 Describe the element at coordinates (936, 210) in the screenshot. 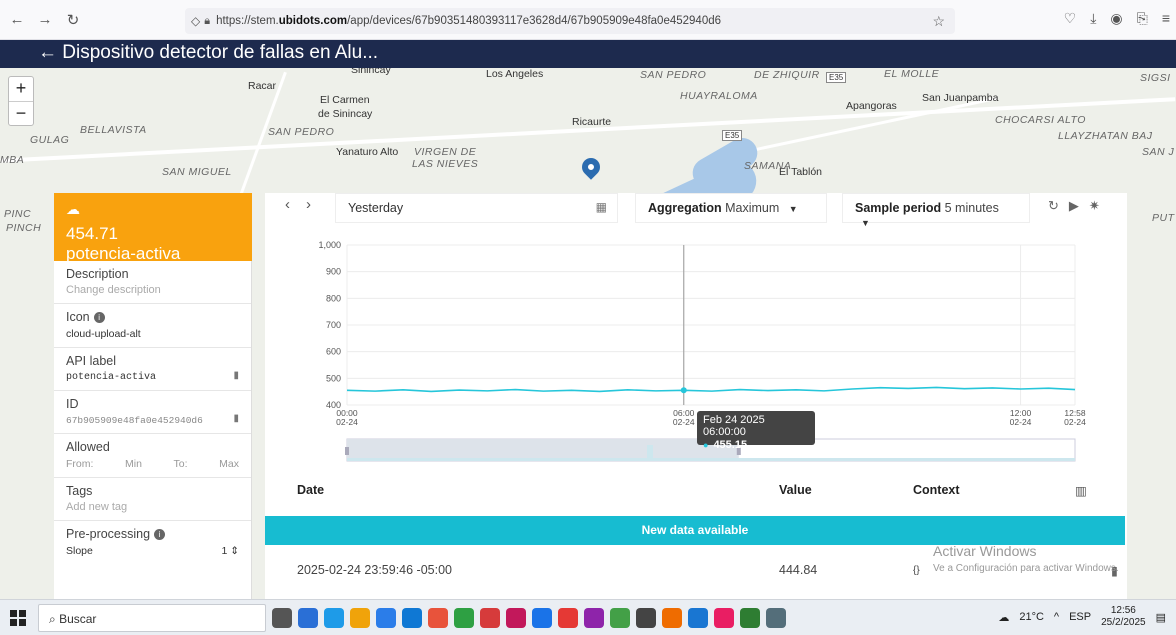

I see `sample-period-dropdown: Sample period 5 minutes ▼` at that location.